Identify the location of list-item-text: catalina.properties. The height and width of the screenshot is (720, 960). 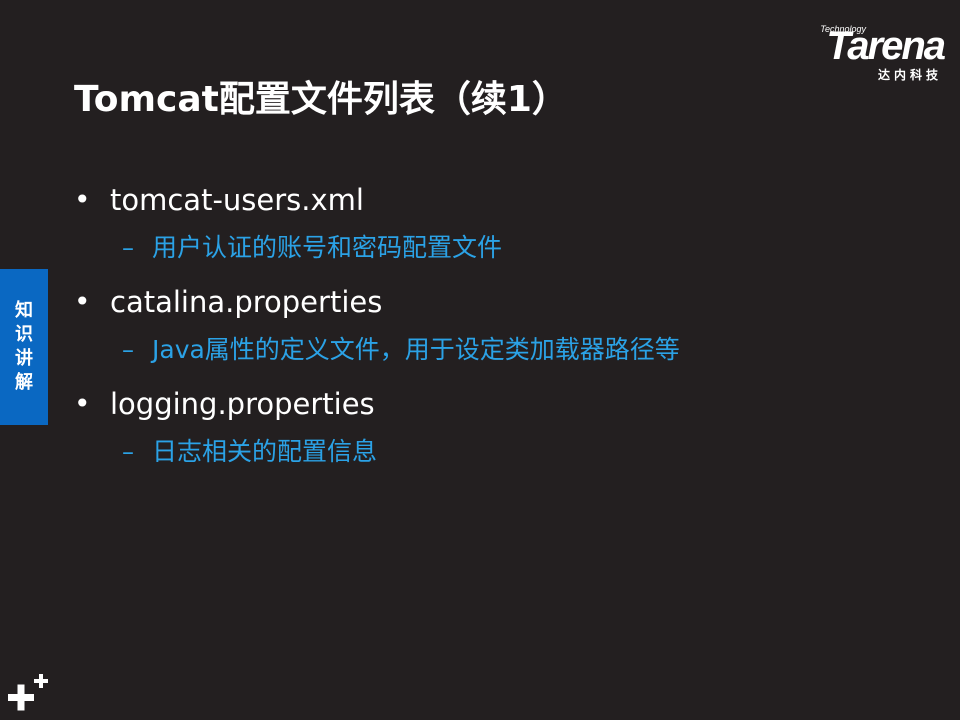
(246, 302).